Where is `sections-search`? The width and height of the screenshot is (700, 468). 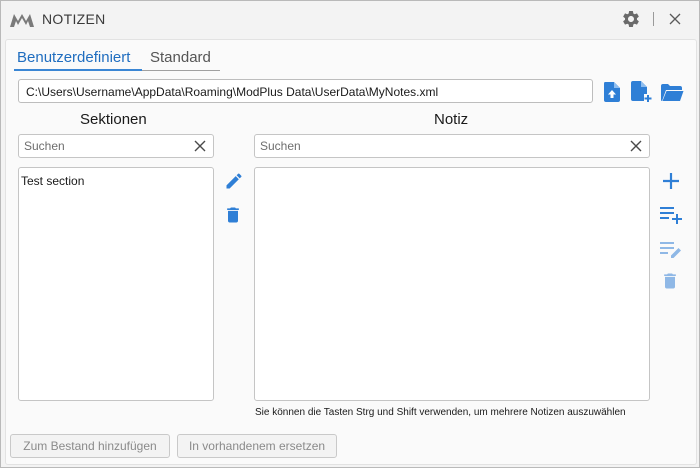 sections-search is located at coordinates (116, 146).